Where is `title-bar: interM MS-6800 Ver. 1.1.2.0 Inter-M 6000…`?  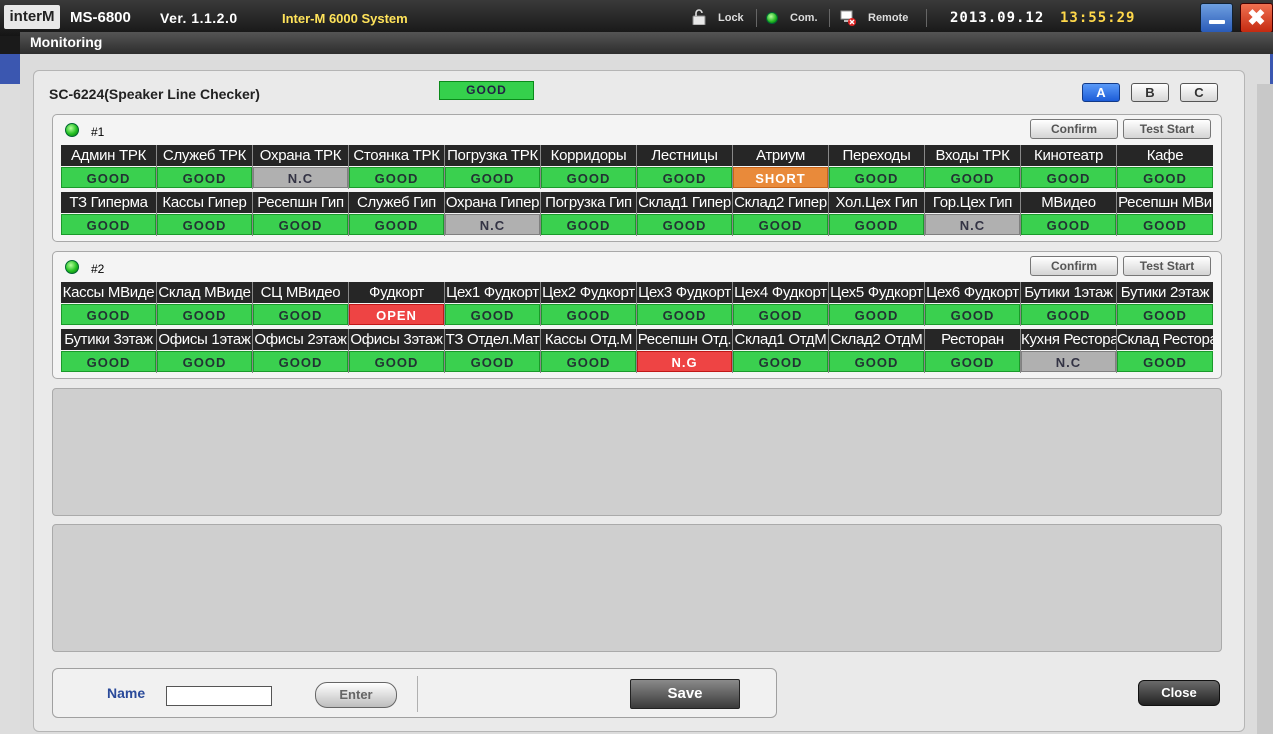
title-bar: interM MS-6800 Ver. 1.1.2.0 Inter-M 6000… is located at coordinates (636, 18).